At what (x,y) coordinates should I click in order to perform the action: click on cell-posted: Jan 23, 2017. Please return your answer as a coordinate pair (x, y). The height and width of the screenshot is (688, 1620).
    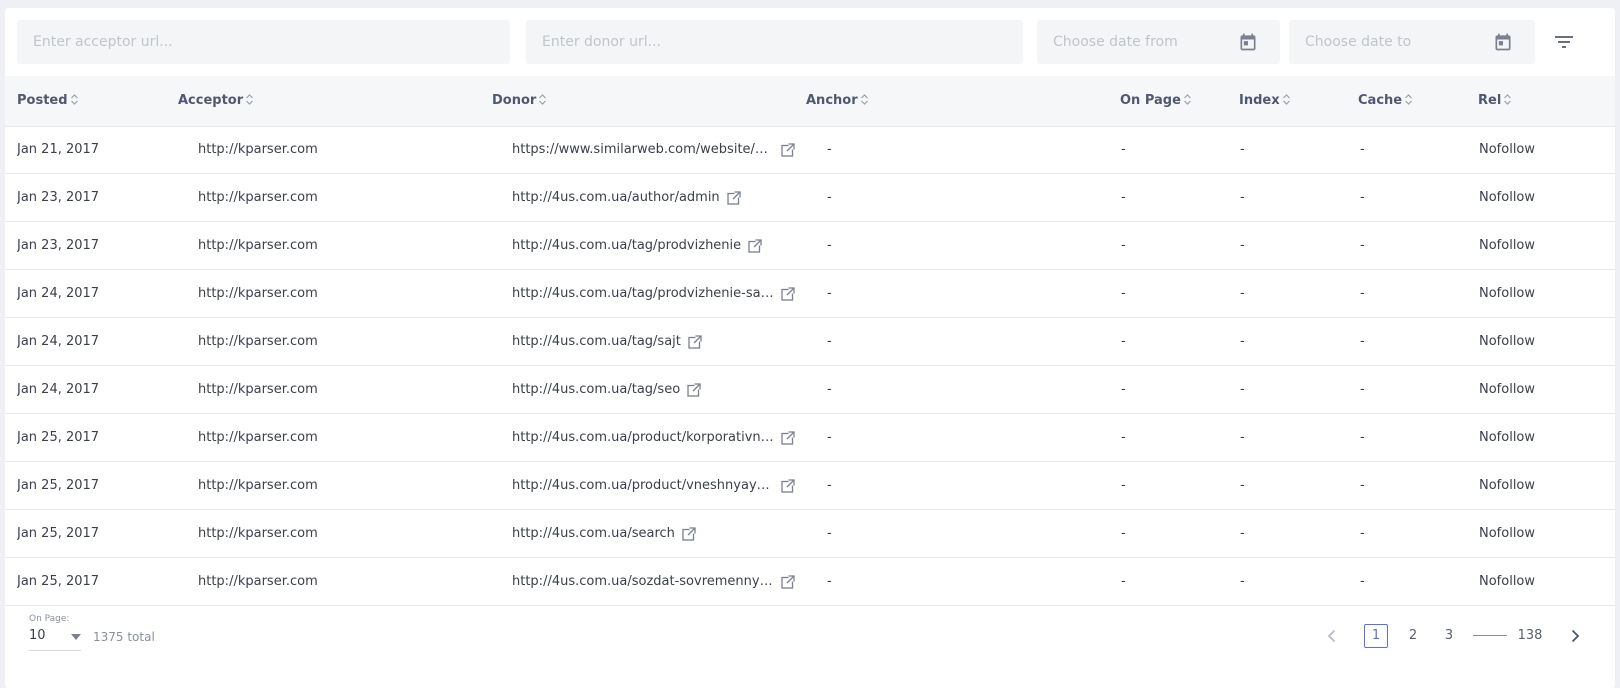
    Looking at the image, I should click on (58, 197).